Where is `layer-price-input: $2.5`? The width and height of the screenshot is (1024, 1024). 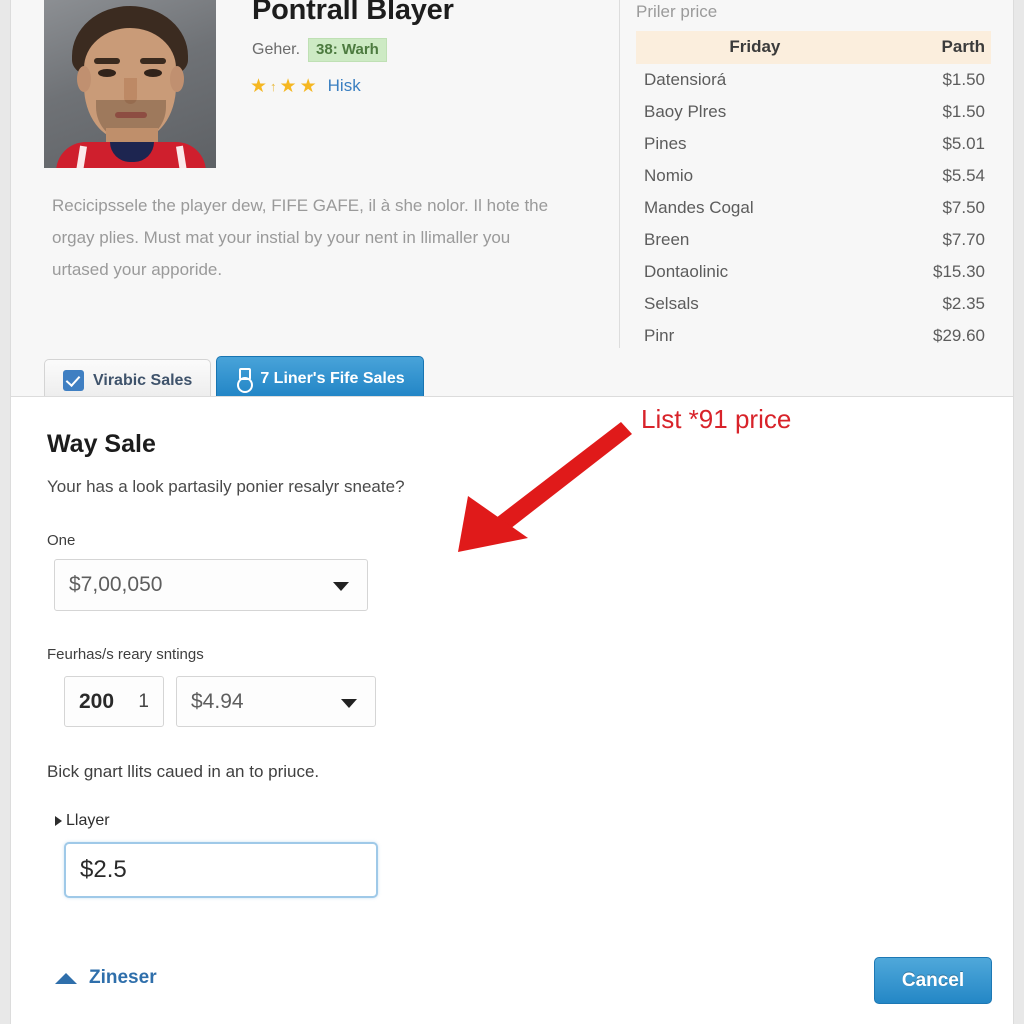
layer-price-input: $2.5 is located at coordinates (221, 870).